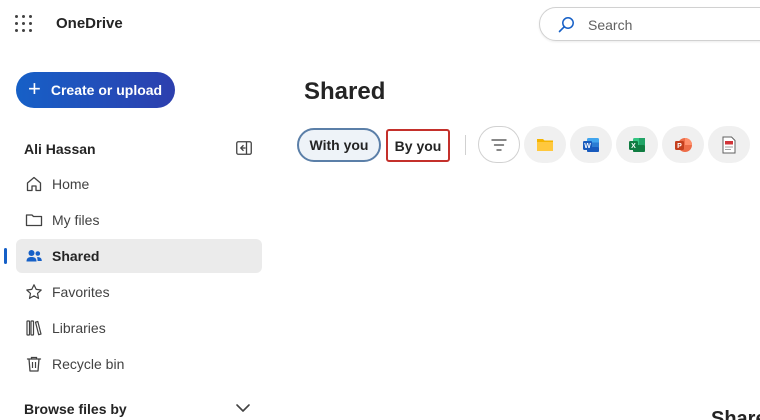  What do you see at coordinates (418, 145) in the screenshot?
I see `tab-by-you: By you` at bounding box center [418, 145].